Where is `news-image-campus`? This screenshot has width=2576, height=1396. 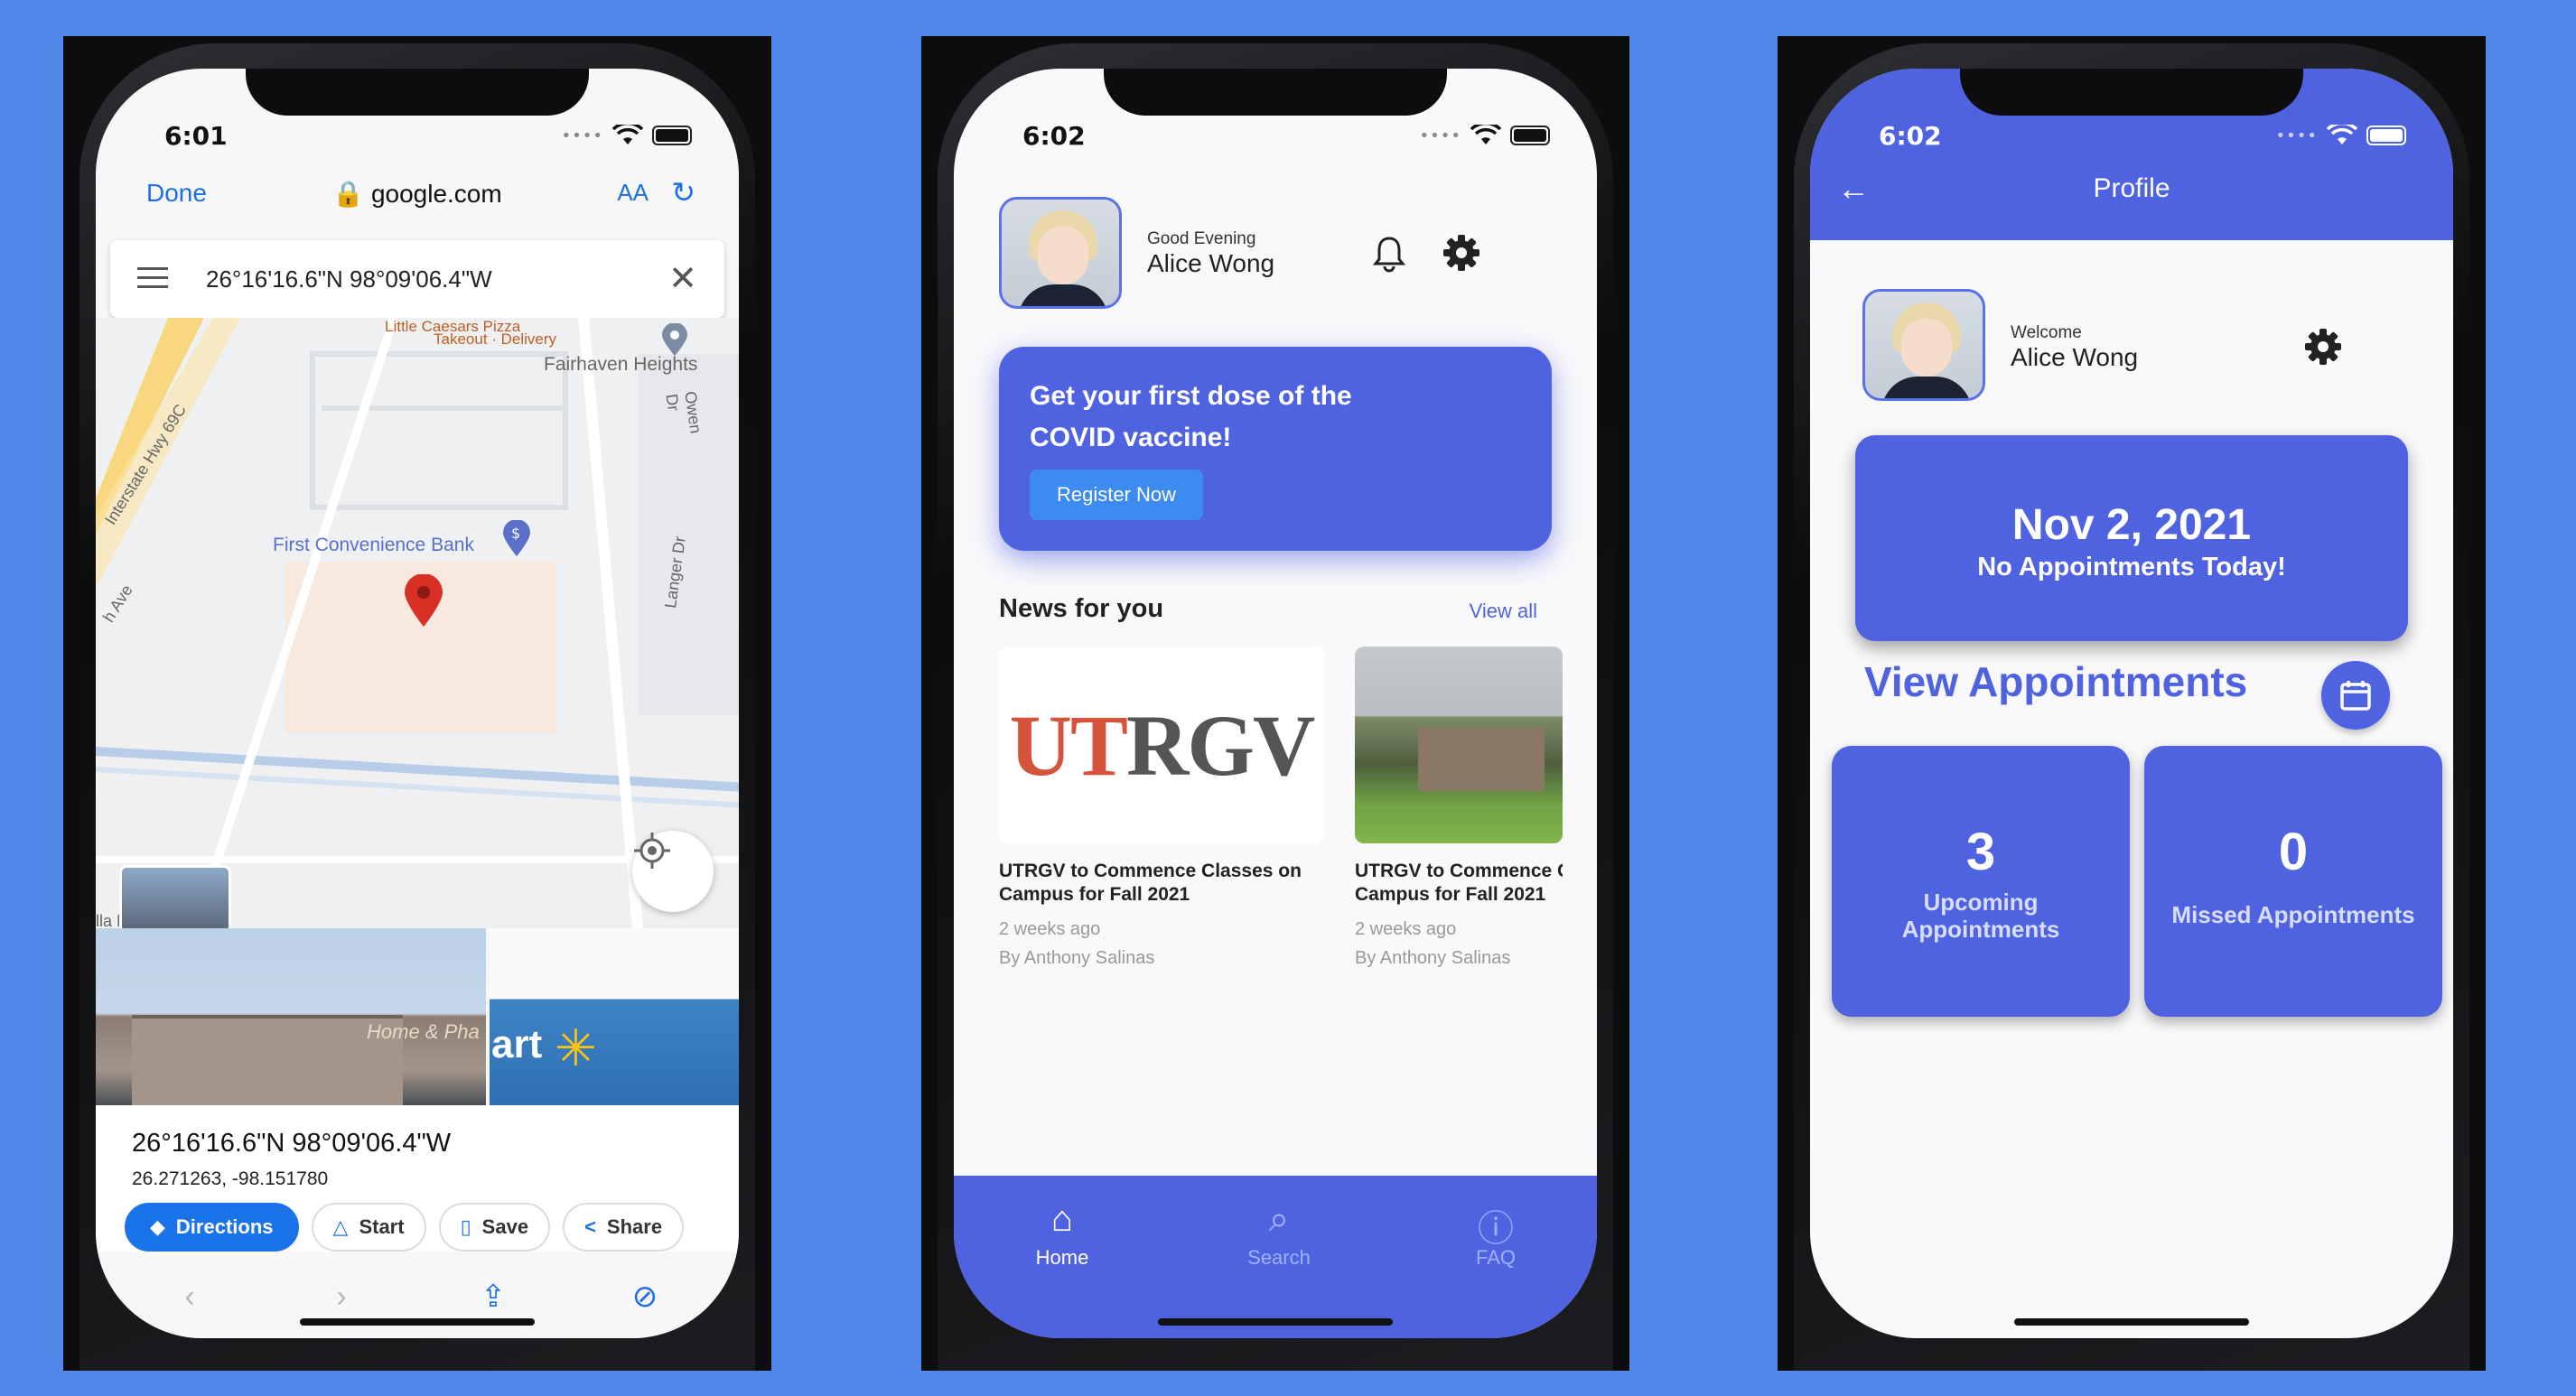 news-image-campus is located at coordinates (1459, 745).